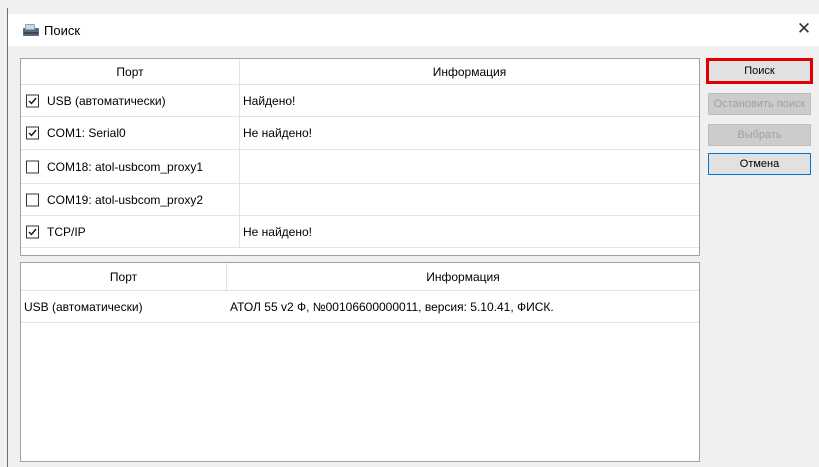 This screenshot has width=819, height=467. What do you see at coordinates (759, 164) in the screenshot?
I see `cancel-button: Отмена` at bounding box center [759, 164].